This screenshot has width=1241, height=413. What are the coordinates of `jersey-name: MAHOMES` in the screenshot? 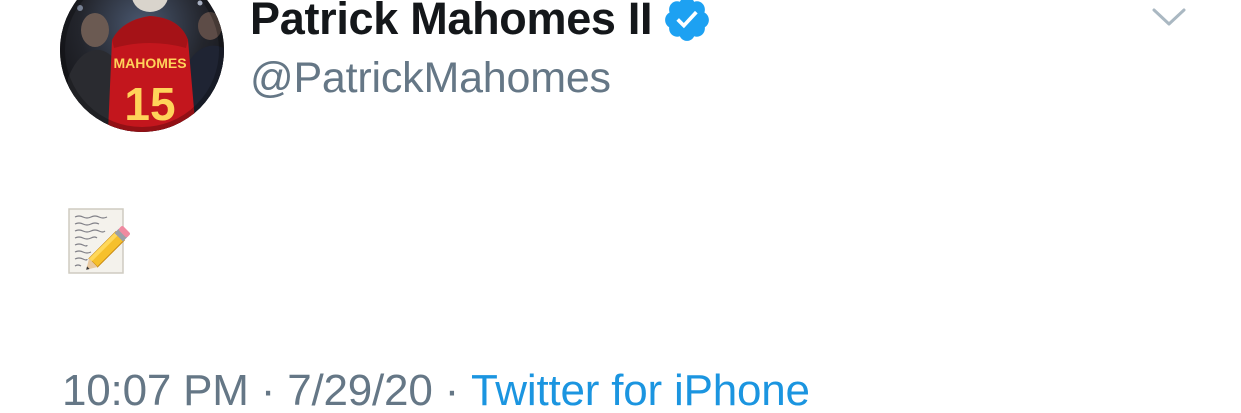 It's located at (149, 63).